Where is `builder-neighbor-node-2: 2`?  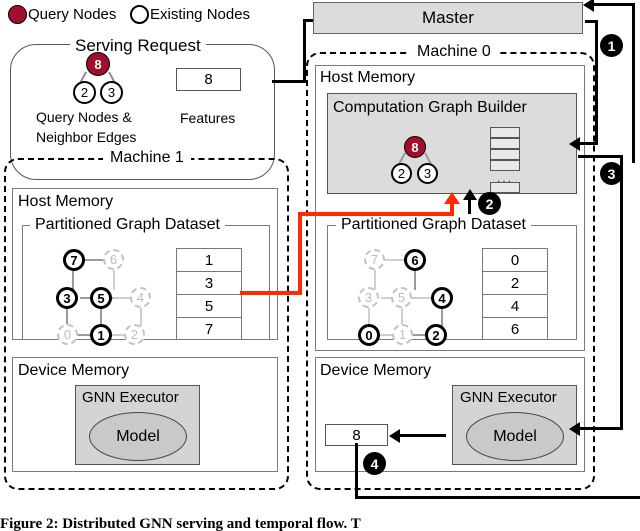
builder-neighbor-node-2: 2 is located at coordinates (401, 173).